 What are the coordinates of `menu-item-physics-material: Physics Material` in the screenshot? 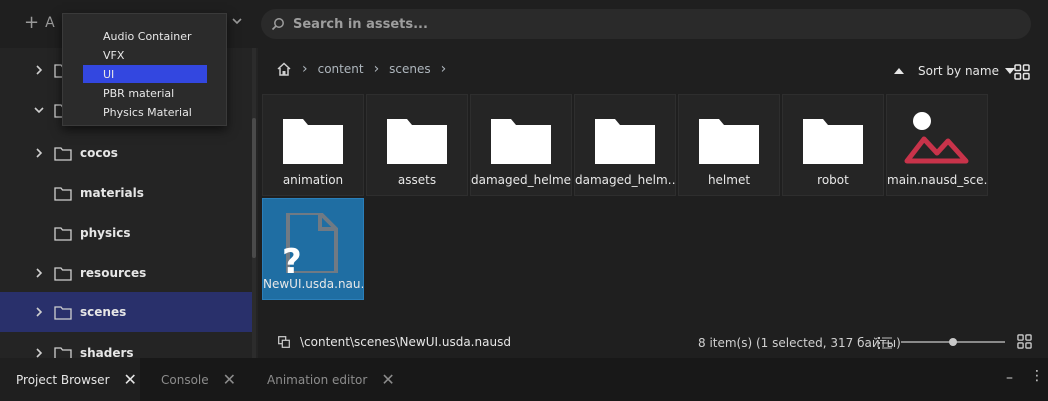 It's located at (145, 112).